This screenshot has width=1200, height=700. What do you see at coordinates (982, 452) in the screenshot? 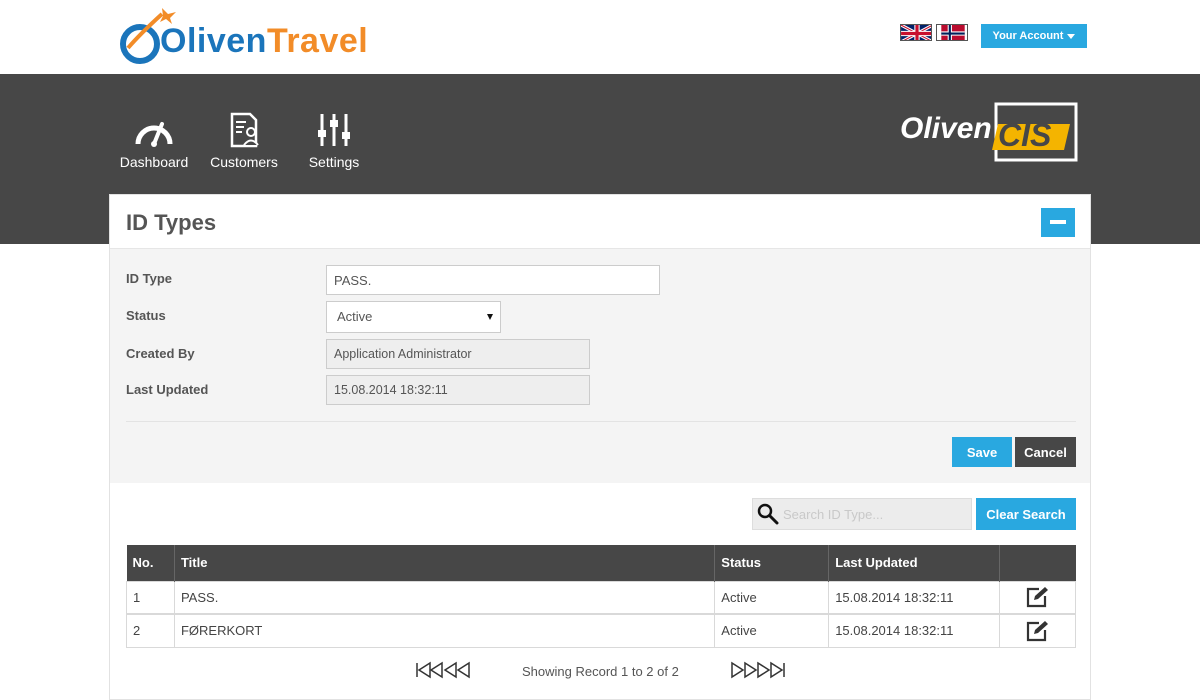
I see `save-button: Save` at bounding box center [982, 452].